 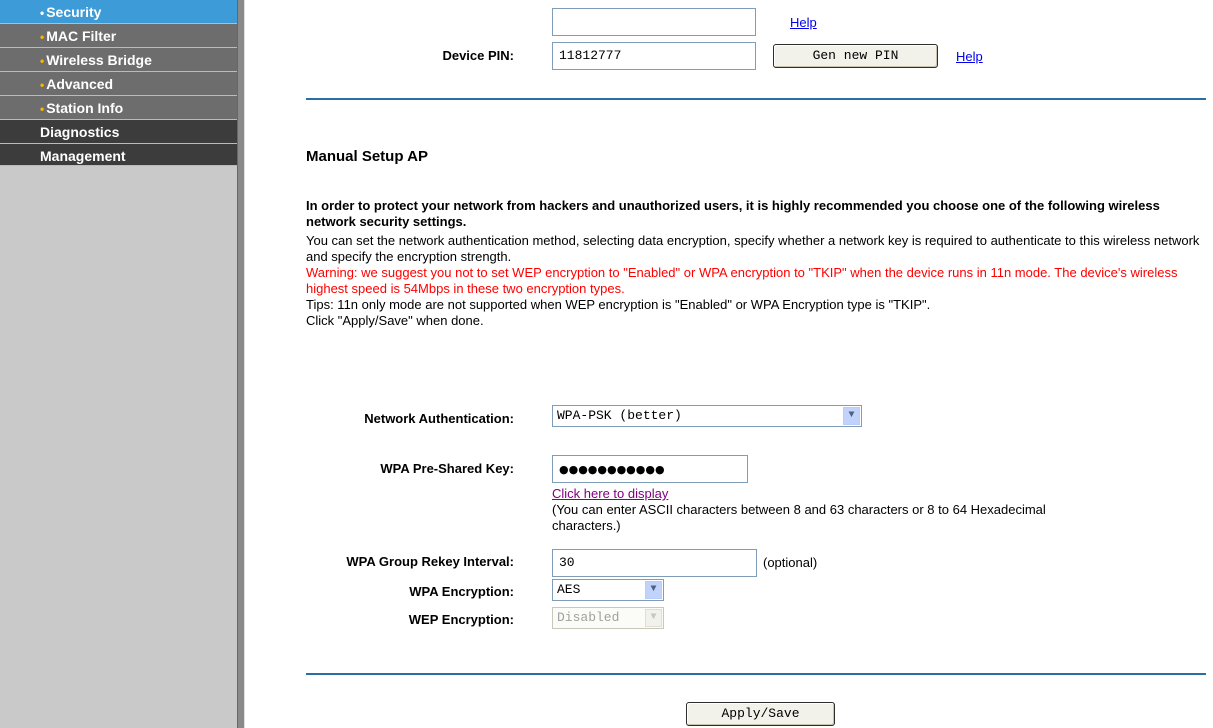 I want to click on device-pin-field: 11812777, so click(x=654, y=56).